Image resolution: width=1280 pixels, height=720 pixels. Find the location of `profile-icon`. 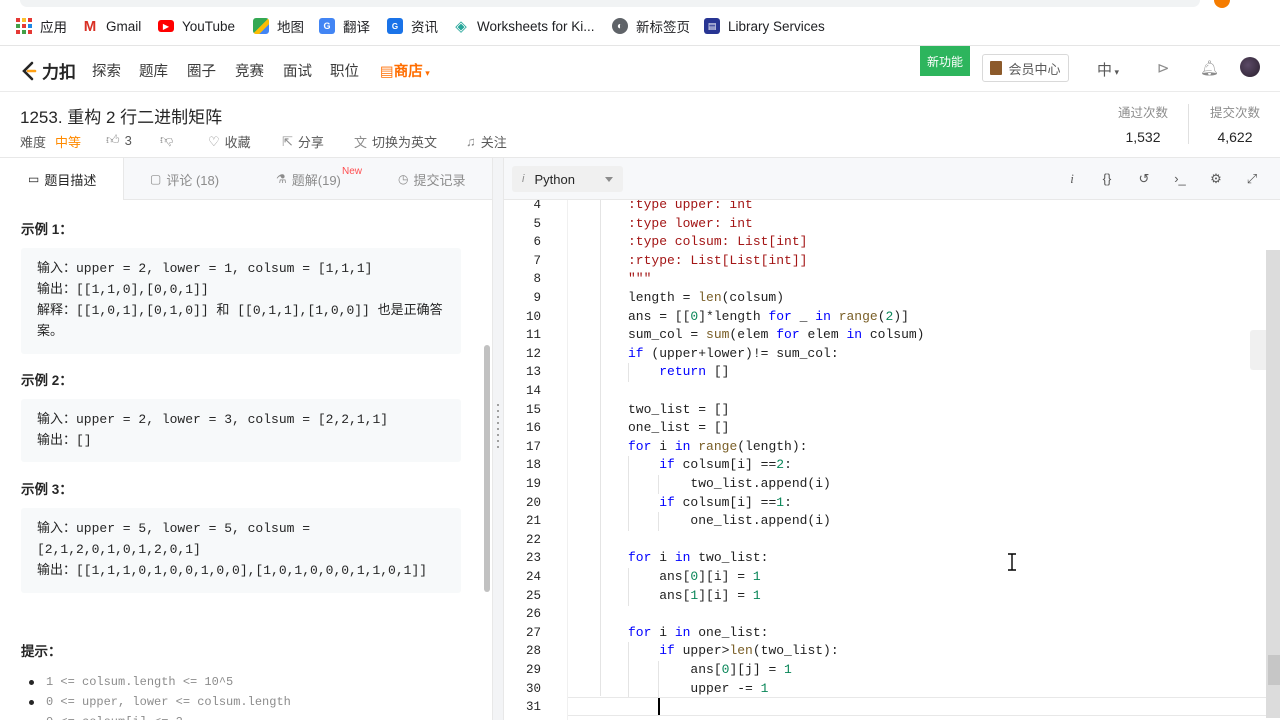

profile-icon is located at coordinates (1222, 4).